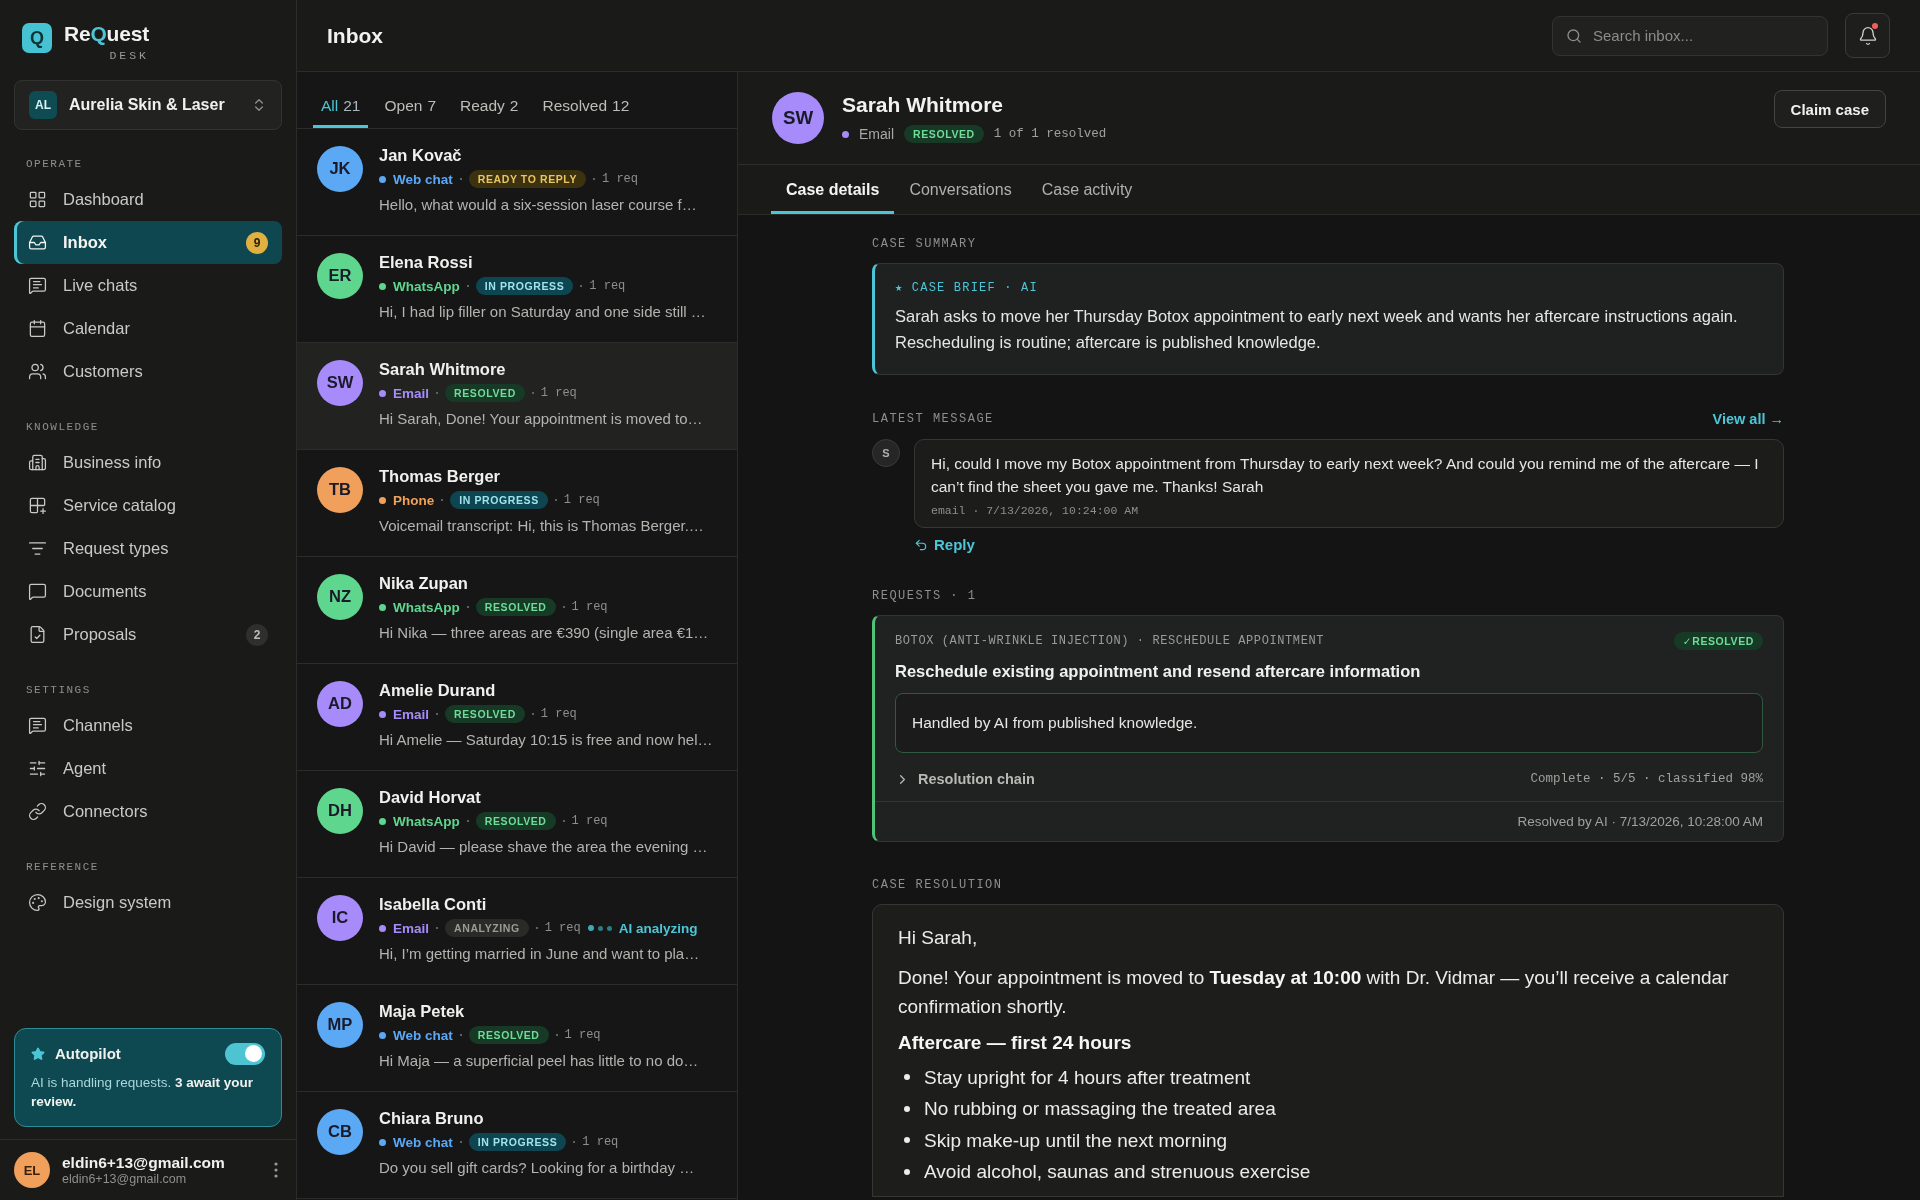  What do you see at coordinates (340, 276) in the screenshot?
I see `avatar: ER` at bounding box center [340, 276].